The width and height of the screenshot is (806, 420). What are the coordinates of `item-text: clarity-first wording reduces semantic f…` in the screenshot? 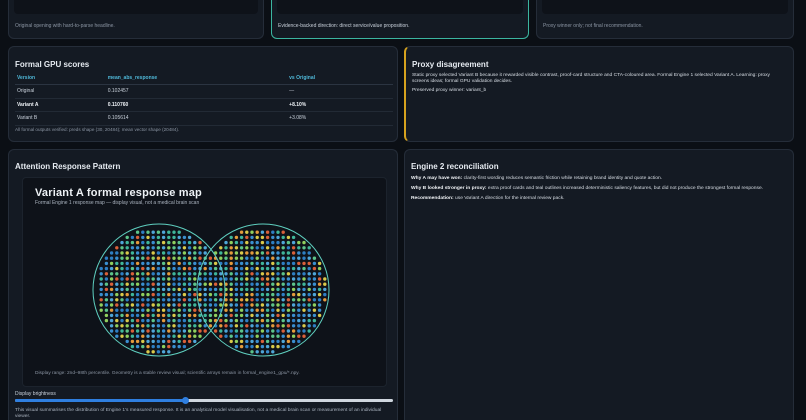 It's located at (563, 178).